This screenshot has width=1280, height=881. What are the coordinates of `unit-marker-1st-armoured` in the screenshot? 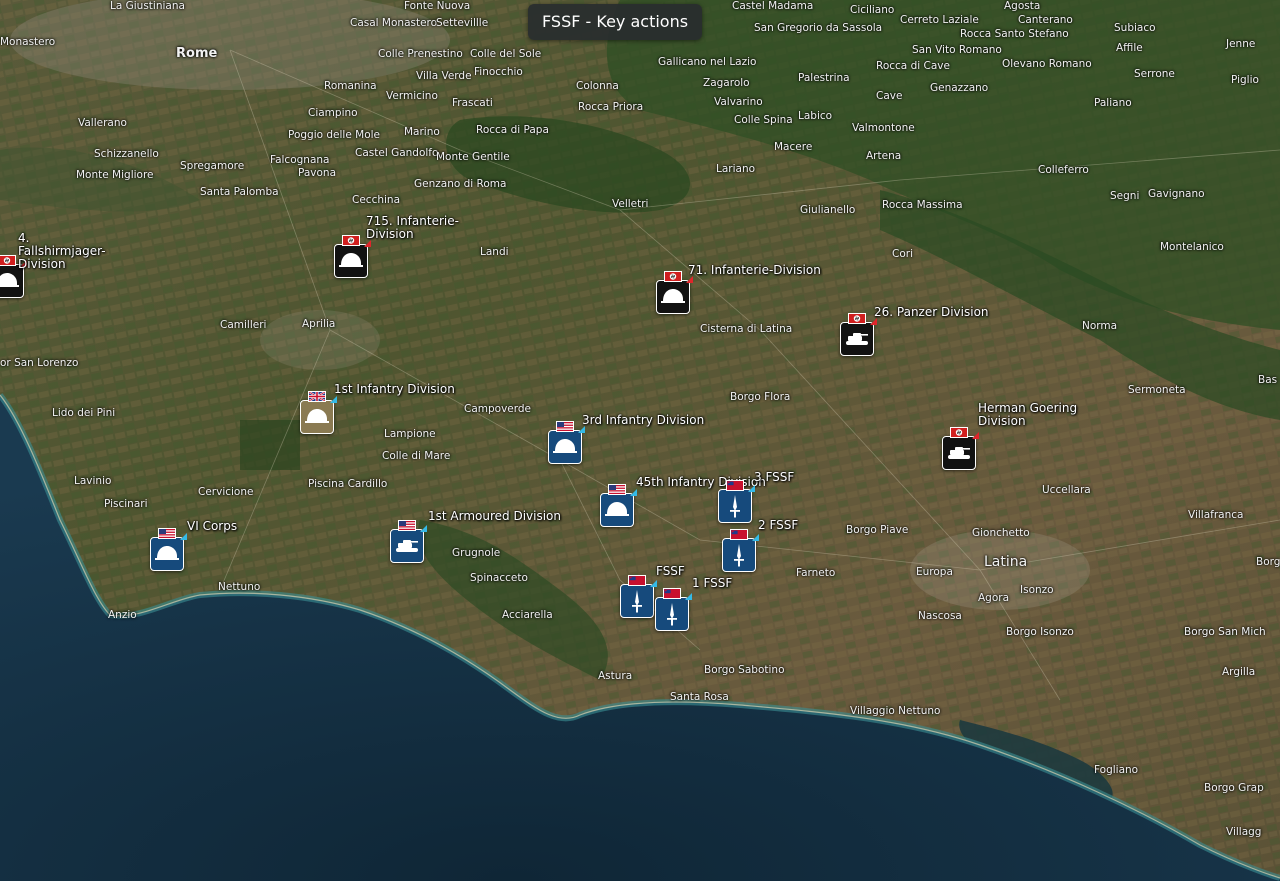 It's located at (408, 541).